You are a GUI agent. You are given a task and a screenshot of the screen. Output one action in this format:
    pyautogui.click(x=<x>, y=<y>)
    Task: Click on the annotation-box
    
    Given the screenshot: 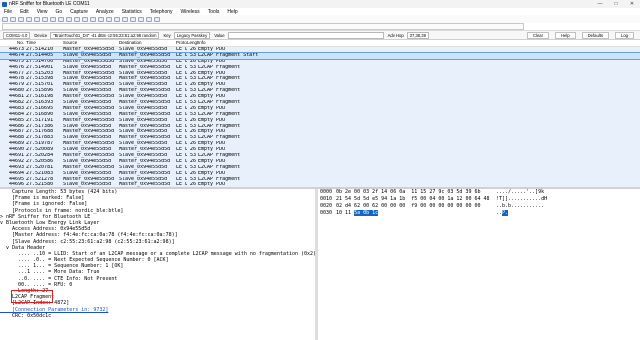 What is the action you would take?
    pyautogui.click(x=32, y=296)
    